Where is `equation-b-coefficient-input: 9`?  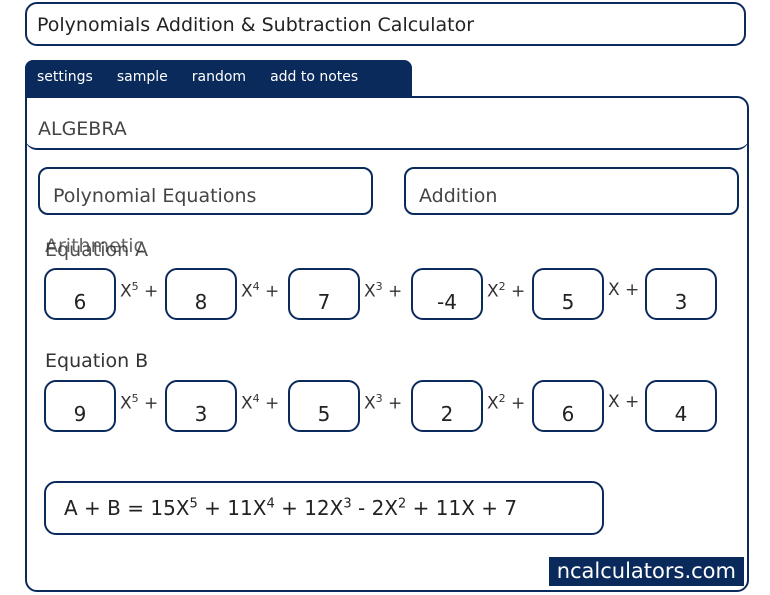
equation-b-coefficient-input: 9 is located at coordinates (80, 406).